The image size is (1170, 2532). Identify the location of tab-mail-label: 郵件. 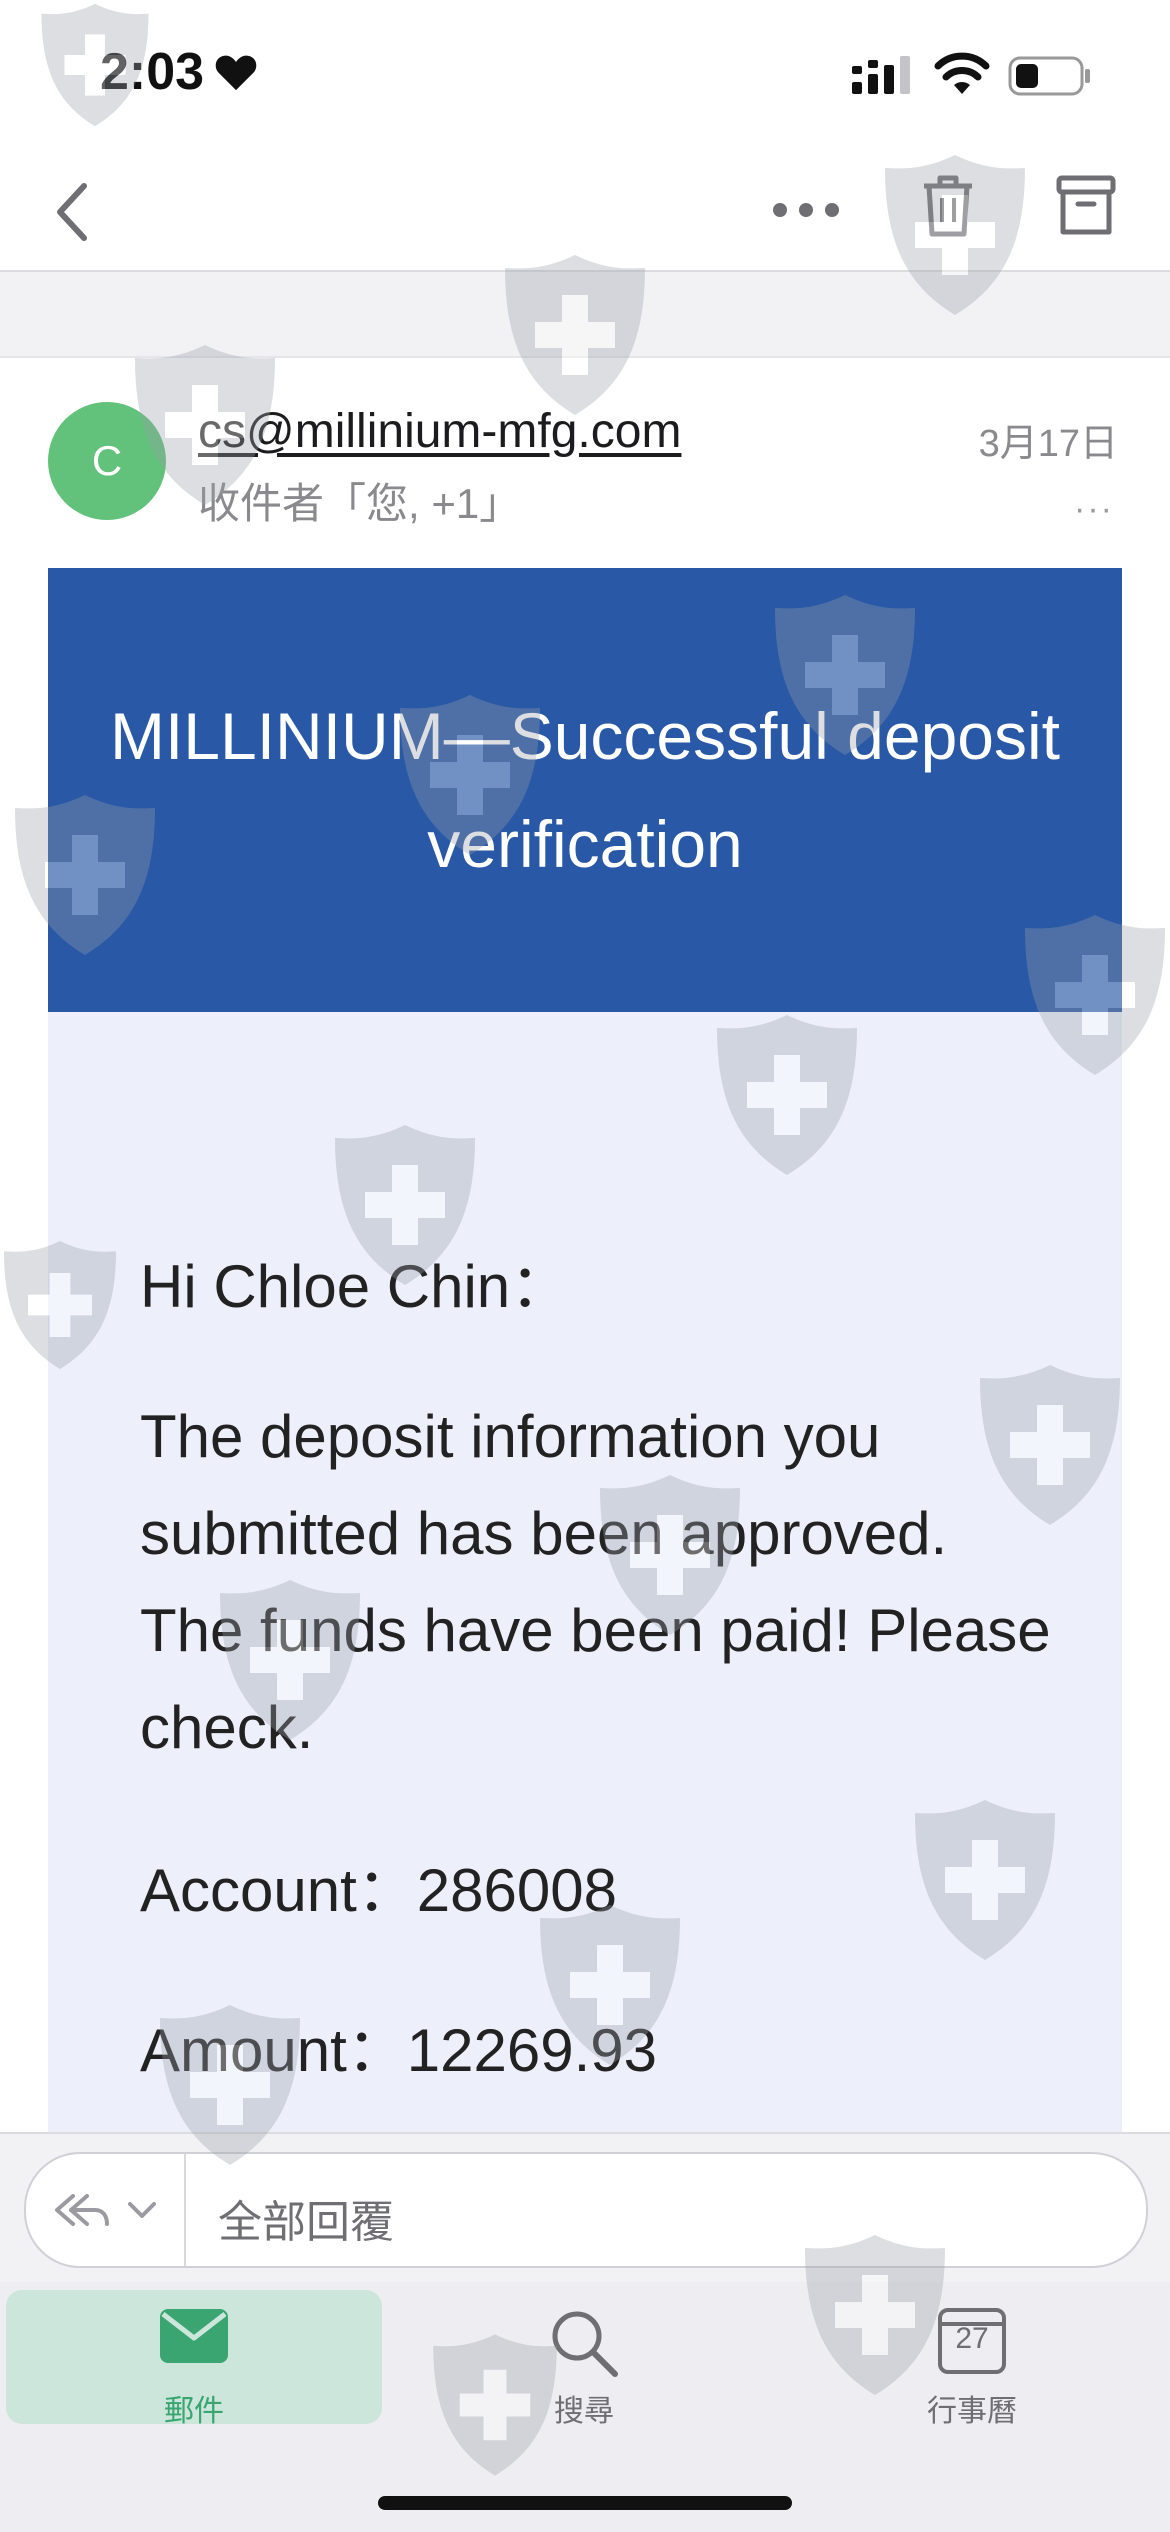
(194, 2411).